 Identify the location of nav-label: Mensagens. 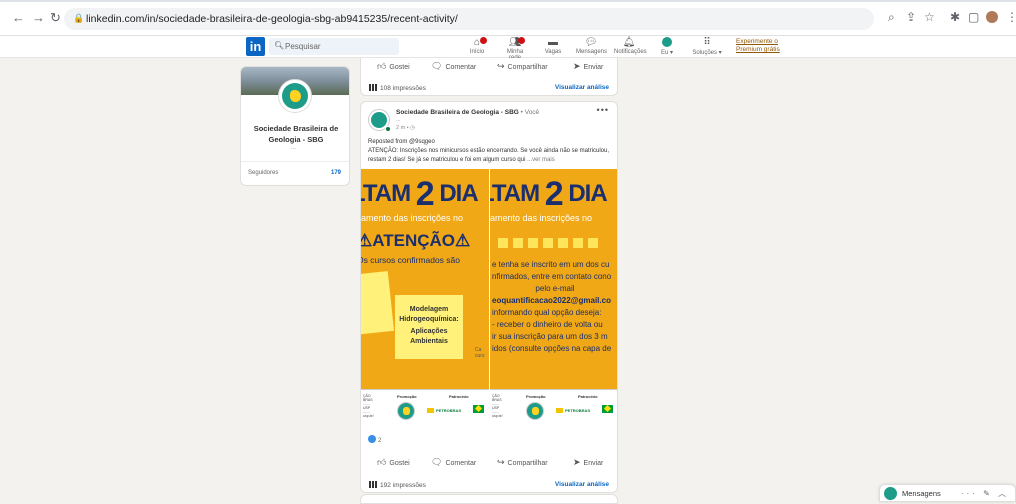
(592, 52).